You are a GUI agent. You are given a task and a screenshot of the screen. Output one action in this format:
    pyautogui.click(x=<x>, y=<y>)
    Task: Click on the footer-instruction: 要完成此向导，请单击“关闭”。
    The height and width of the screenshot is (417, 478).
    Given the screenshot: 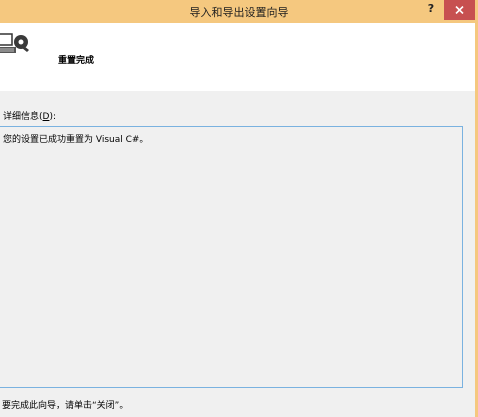 What is the action you would take?
    pyautogui.click(x=65, y=406)
    